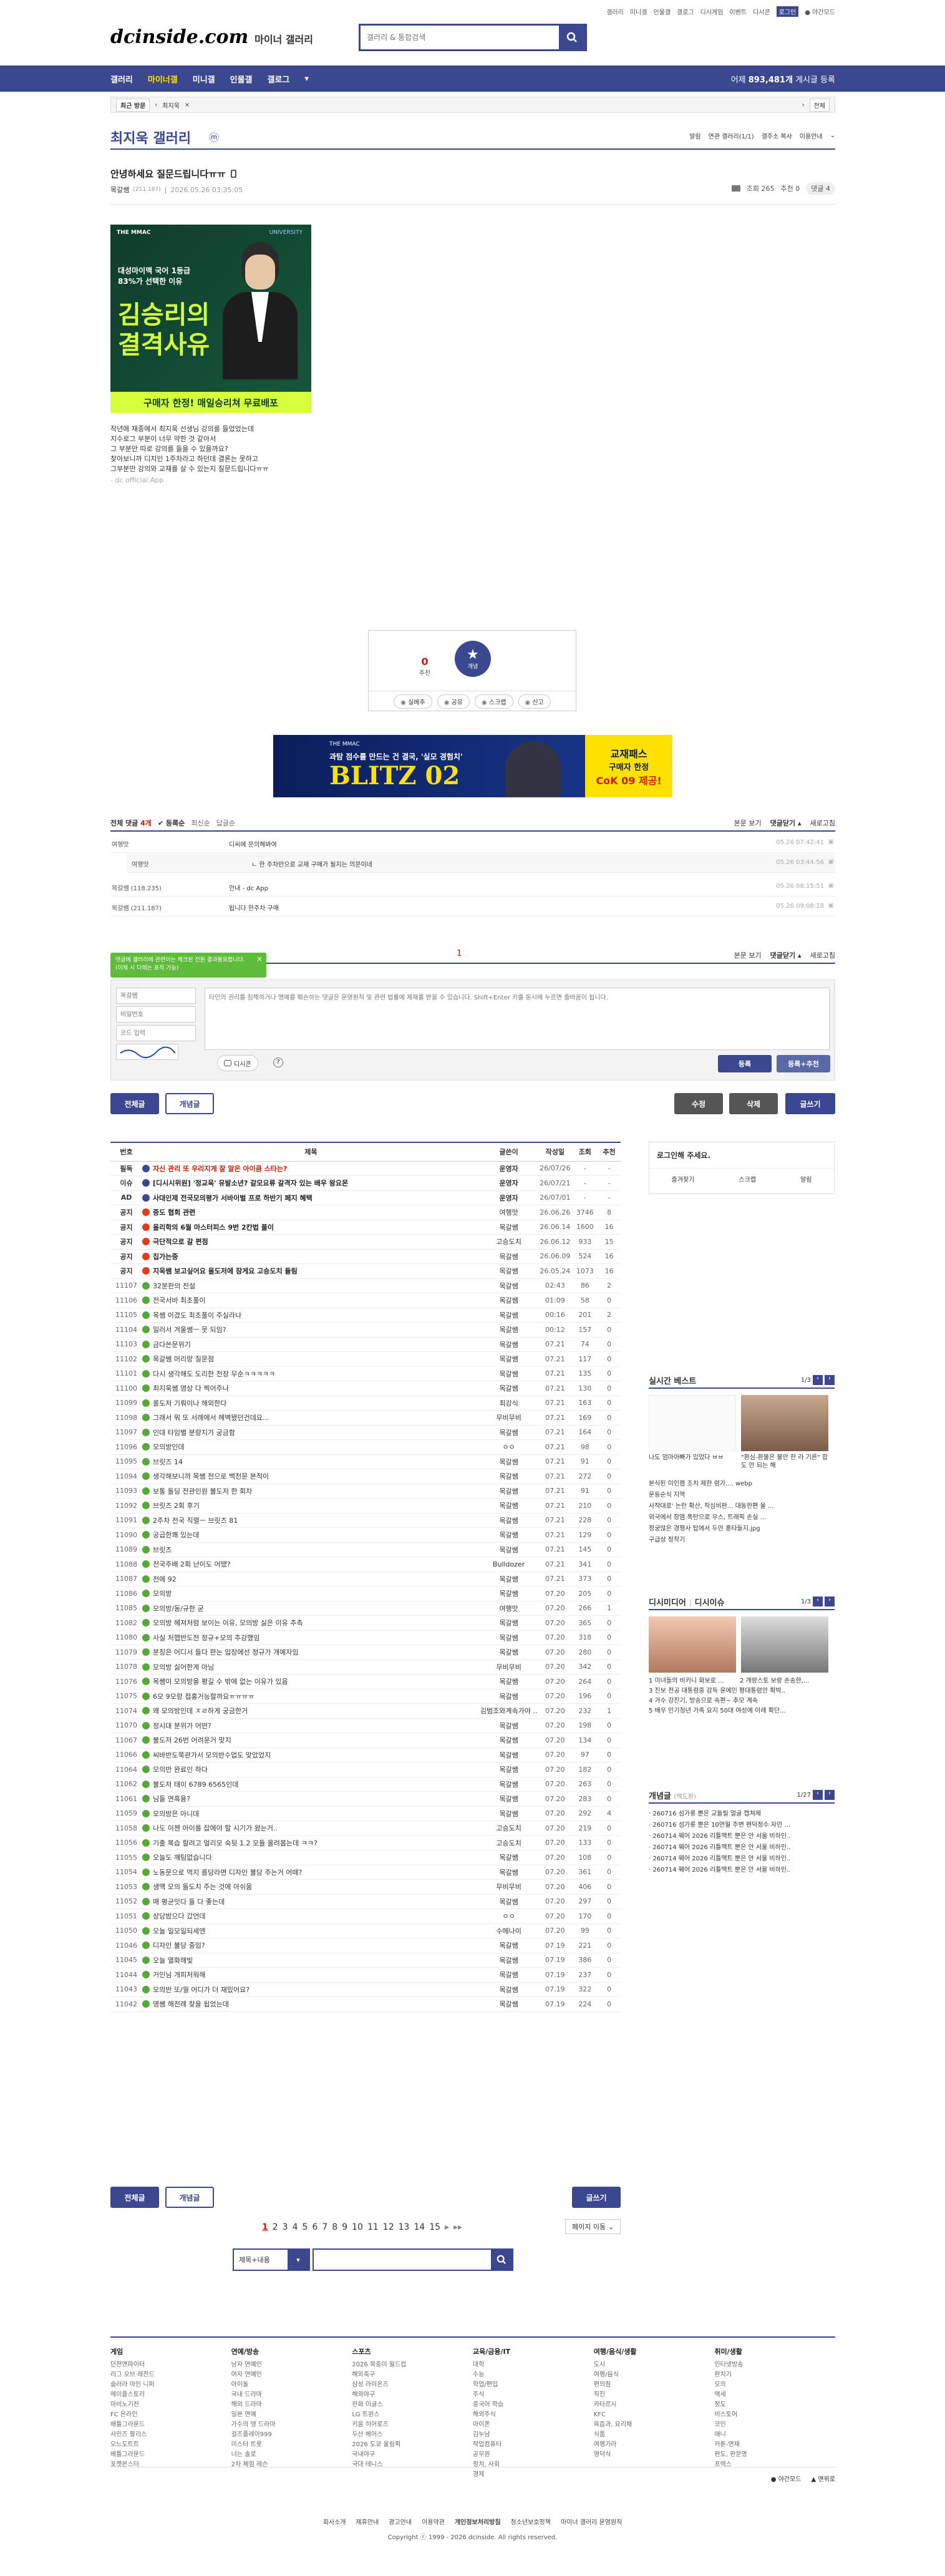  I want to click on post-subject: 모의방은 아니데, so click(176, 1814).